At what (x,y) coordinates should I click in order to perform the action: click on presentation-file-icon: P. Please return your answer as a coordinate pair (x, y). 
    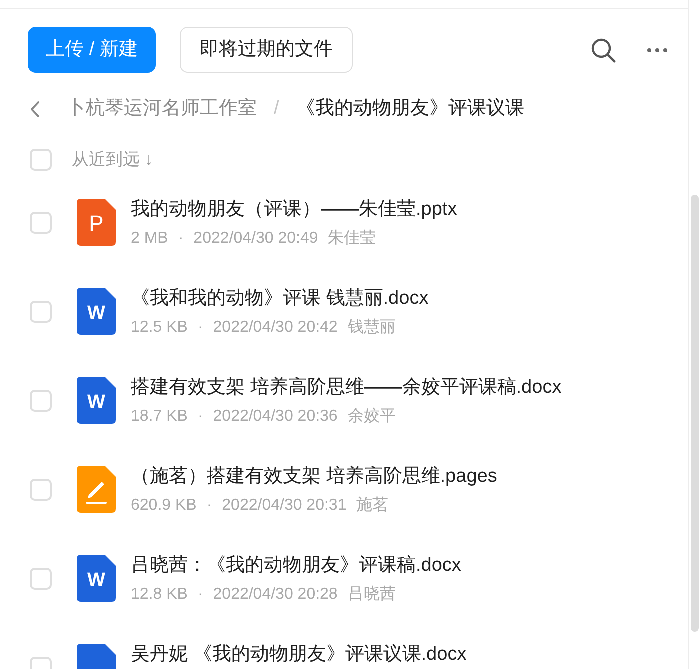
    Looking at the image, I should click on (96, 222).